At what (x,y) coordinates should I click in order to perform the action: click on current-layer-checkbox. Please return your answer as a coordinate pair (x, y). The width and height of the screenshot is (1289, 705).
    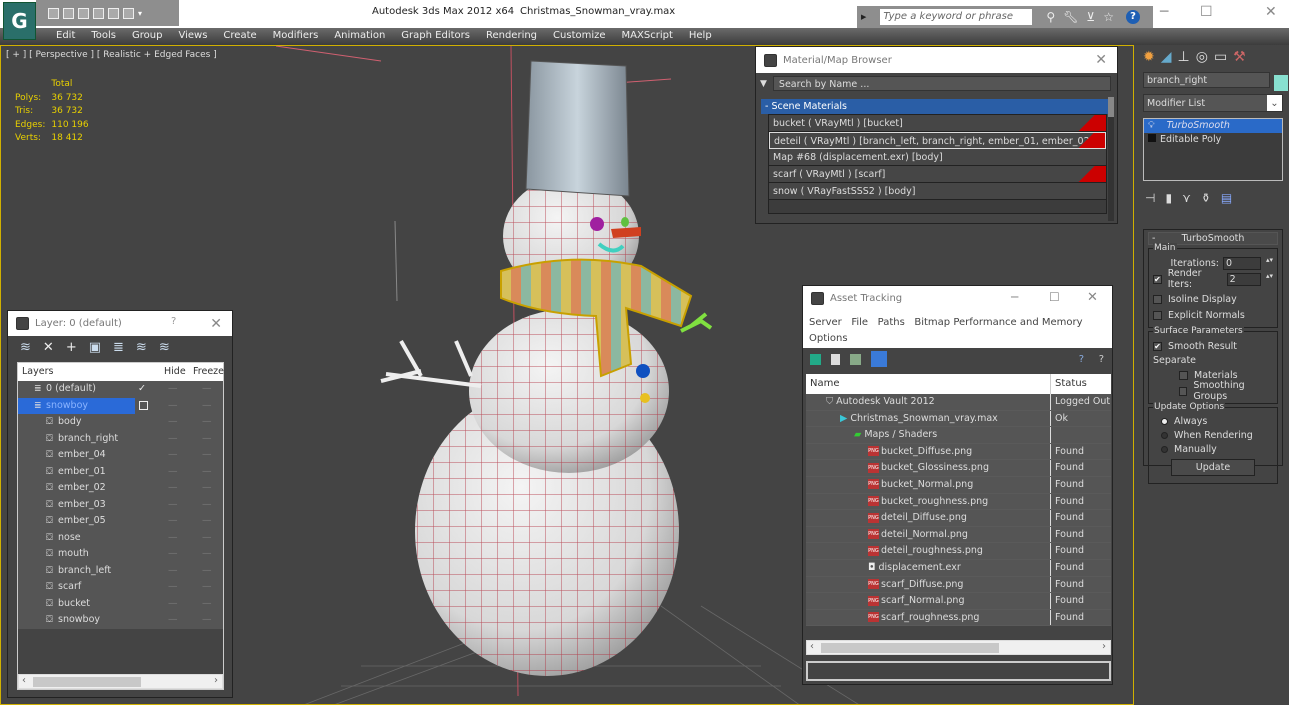
    Looking at the image, I should click on (143, 405).